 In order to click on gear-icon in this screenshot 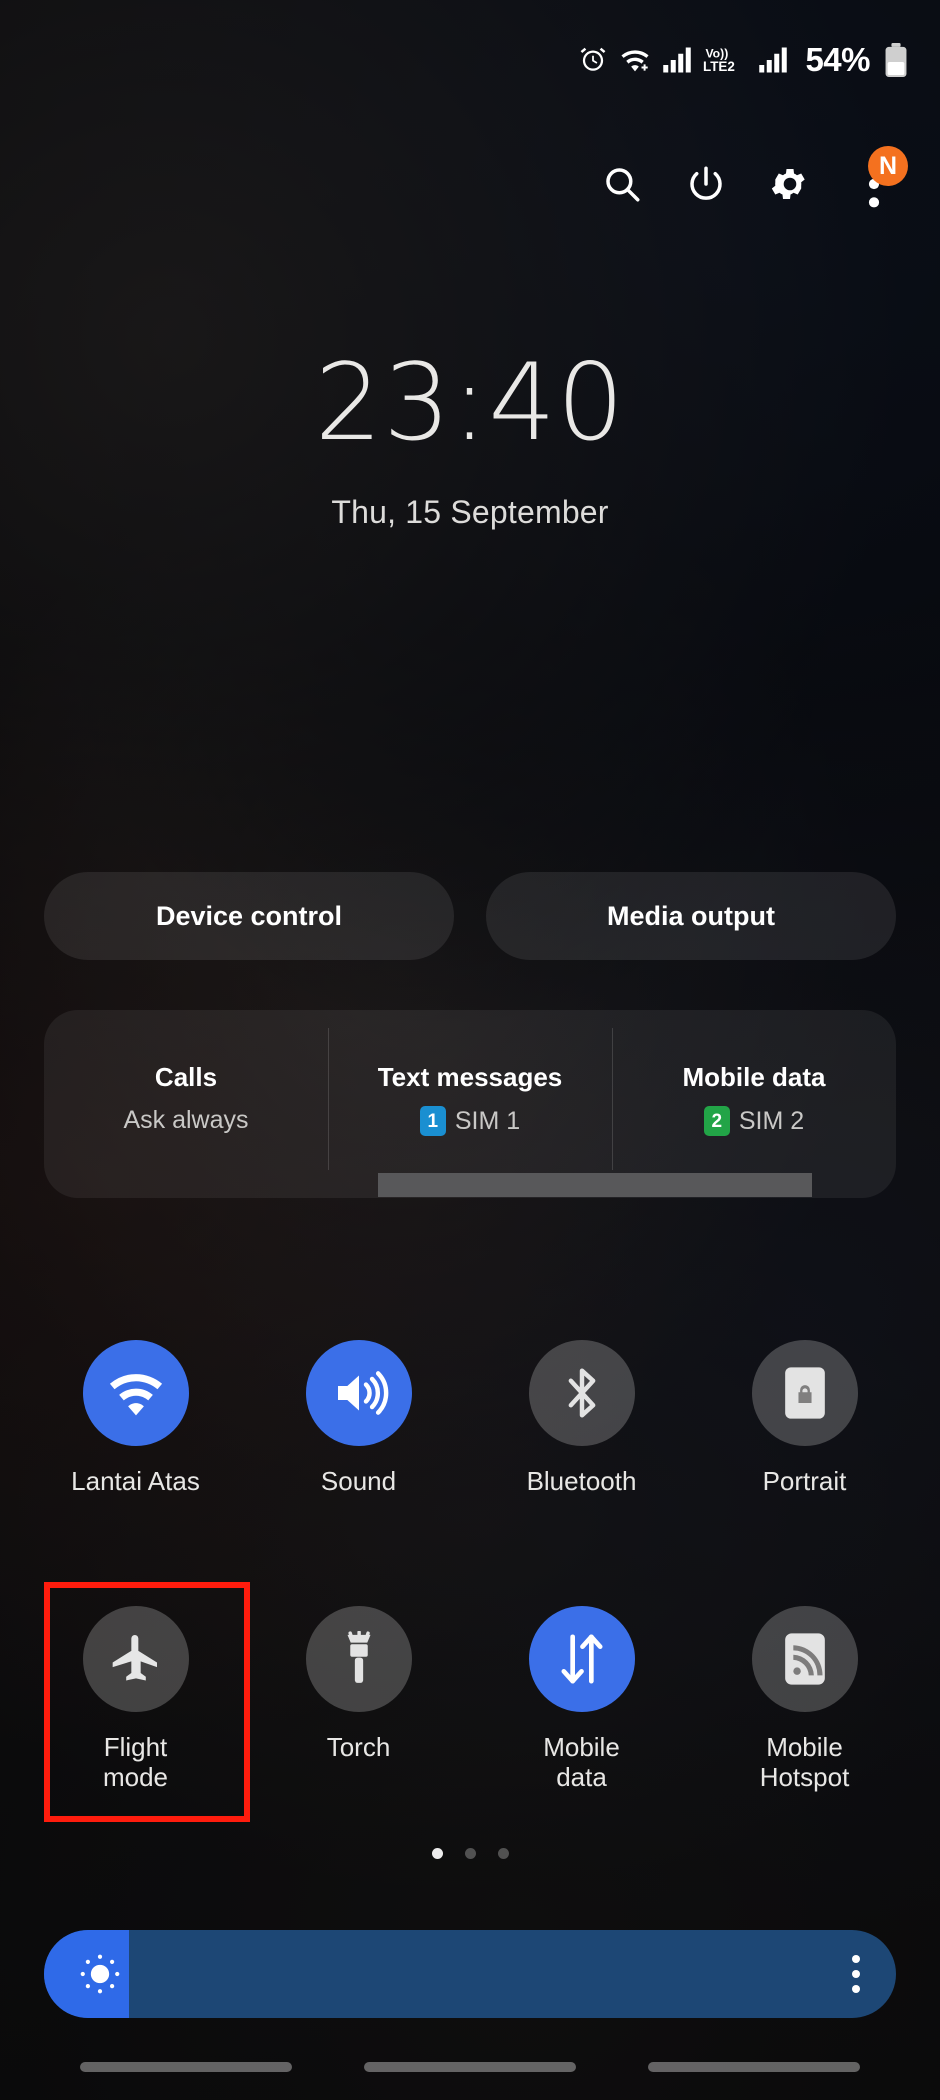, I will do `click(790, 184)`.